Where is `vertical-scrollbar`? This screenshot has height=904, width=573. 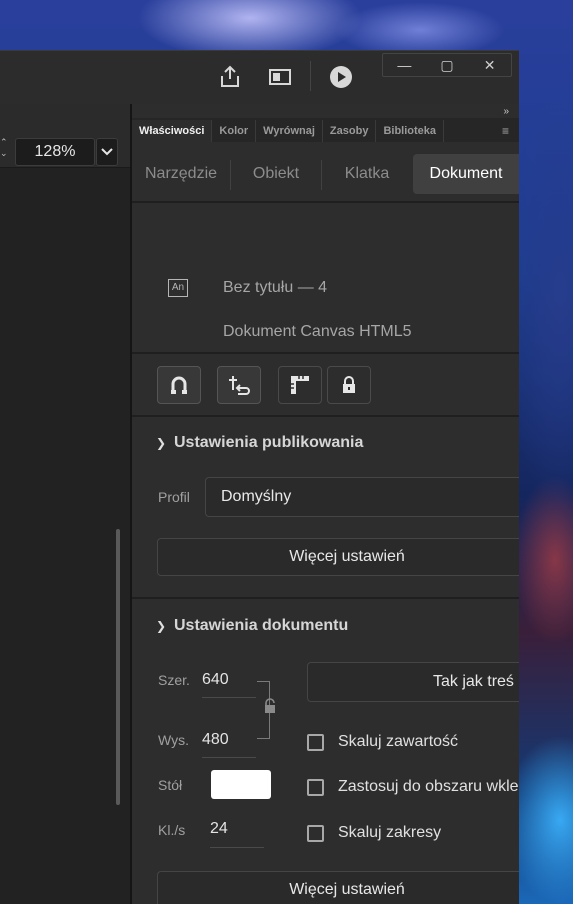
vertical-scrollbar is located at coordinates (118, 667).